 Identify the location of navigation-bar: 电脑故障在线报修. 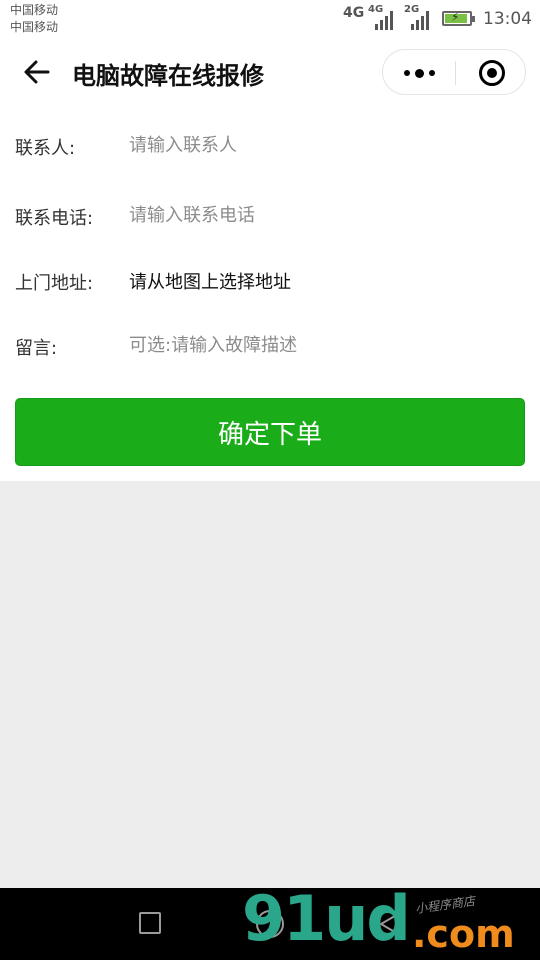
(270, 72).